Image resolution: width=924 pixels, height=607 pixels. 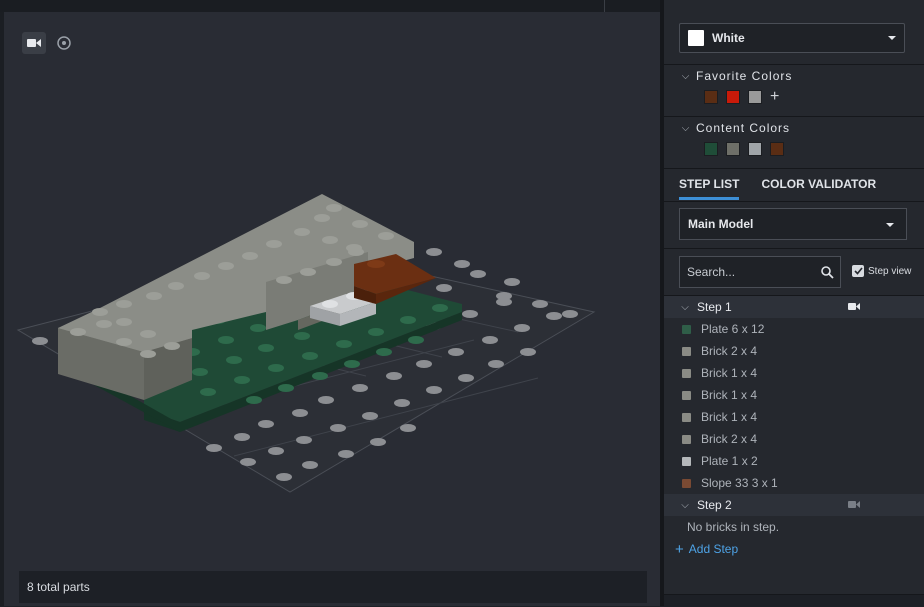 What do you see at coordinates (794, 505) in the screenshot?
I see `step-header: ⌵ Step 2` at bounding box center [794, 505].